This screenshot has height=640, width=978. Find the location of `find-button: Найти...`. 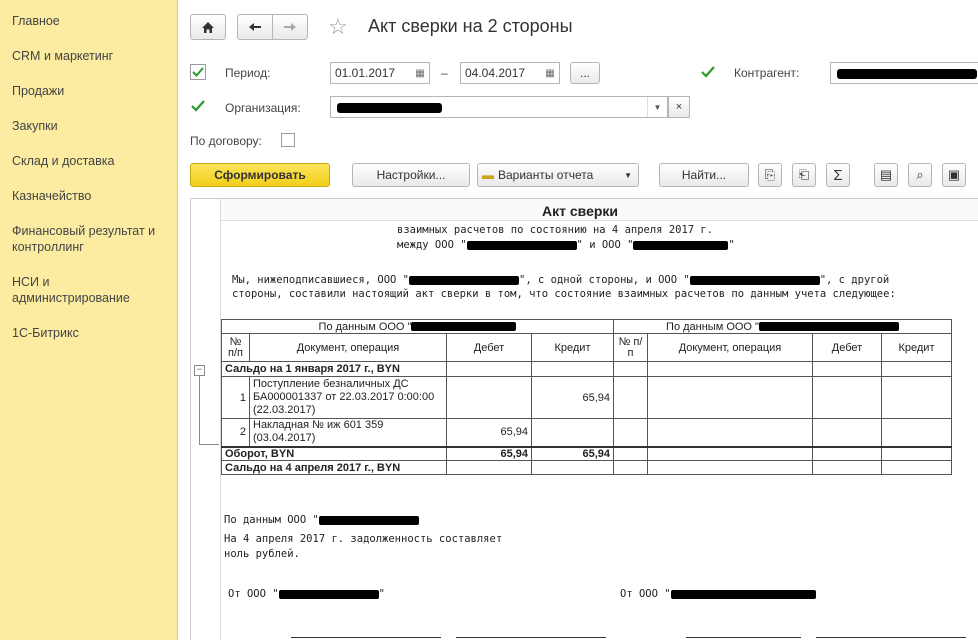

find-button: Найти... is located at coordinates (704, 175).